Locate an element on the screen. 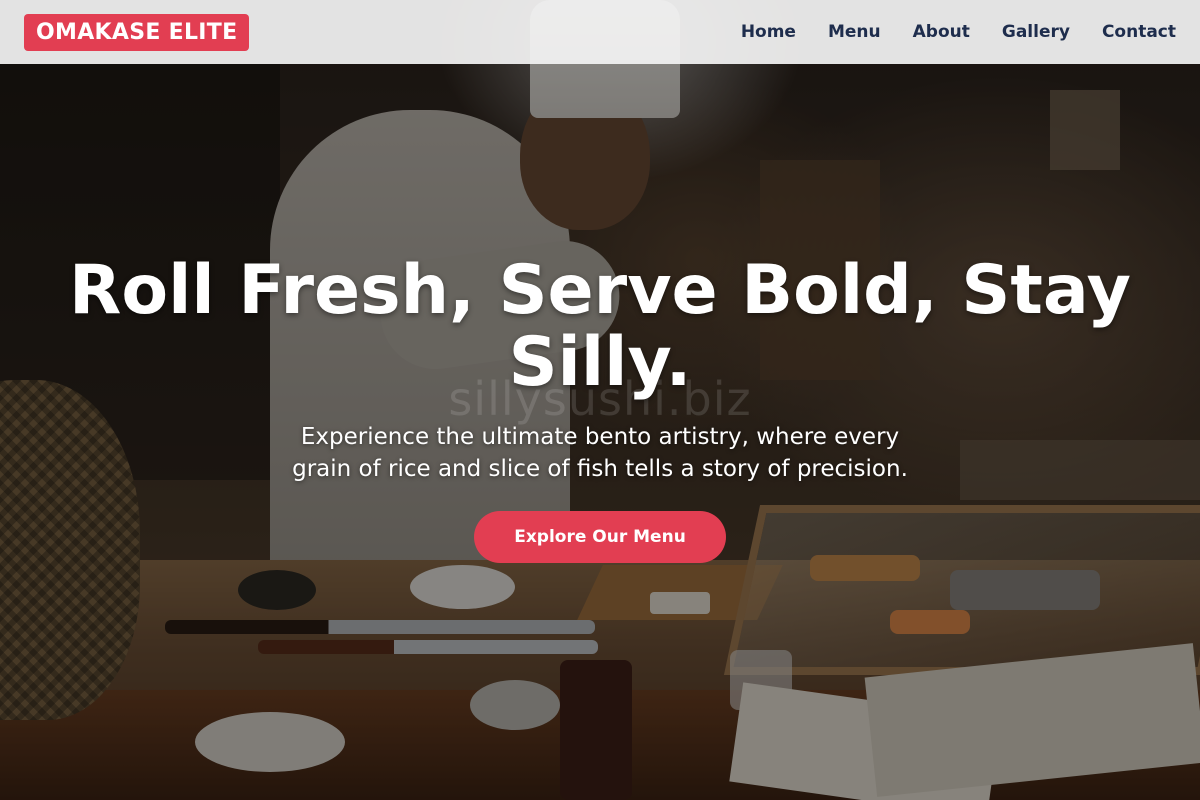 This screenshot has width=1200, height=800. nav-link-home: Home is located at coordinates (768, 32).